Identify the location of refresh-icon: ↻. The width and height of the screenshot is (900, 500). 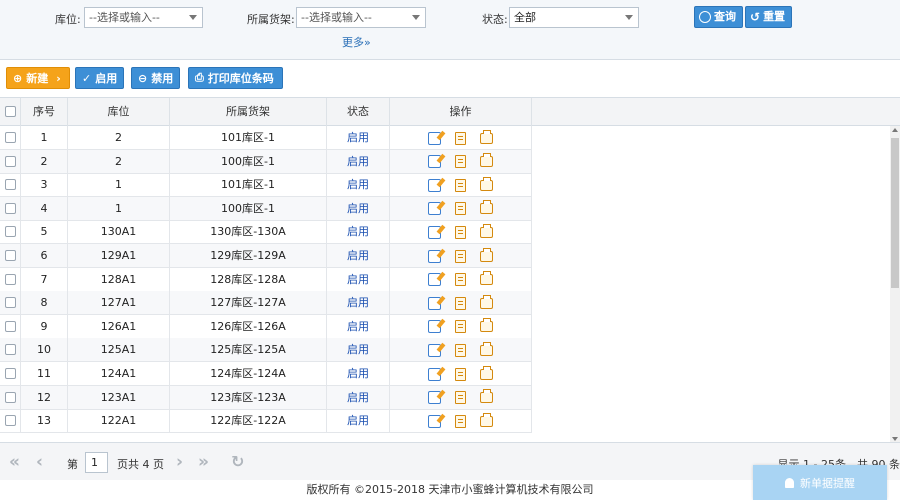
(237, 462).